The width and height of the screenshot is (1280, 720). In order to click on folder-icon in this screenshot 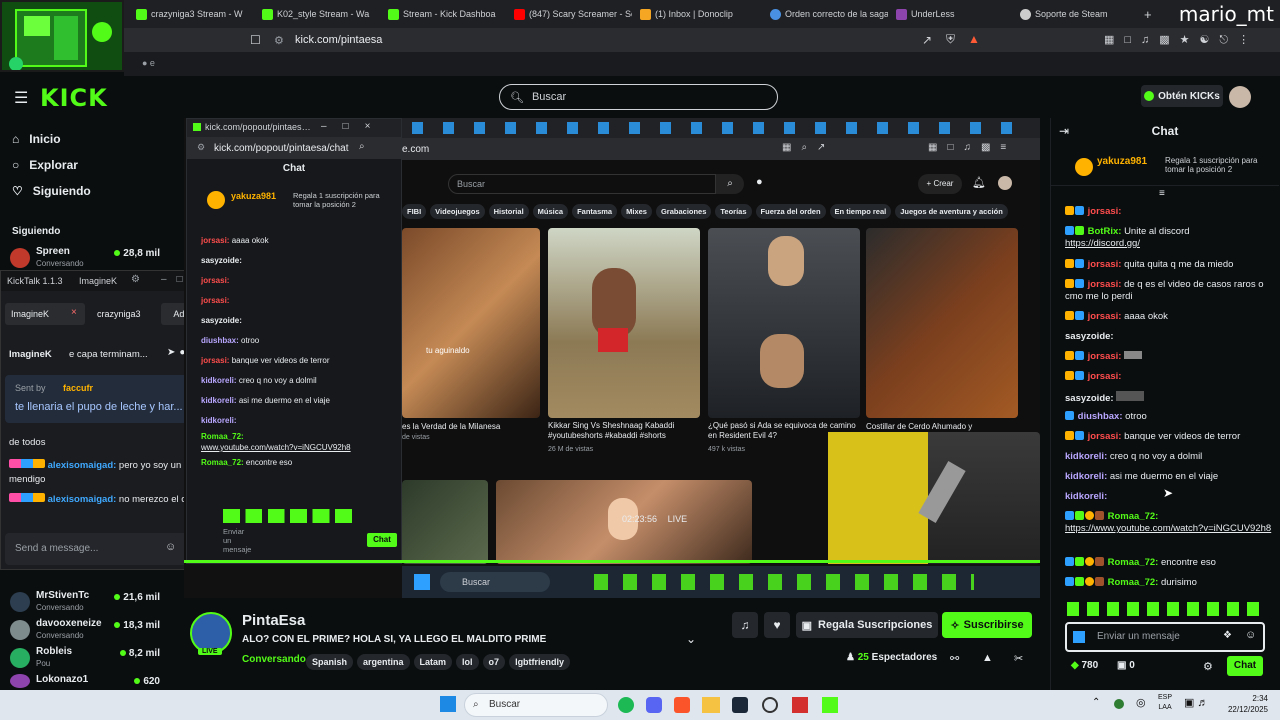, I will do `click(711, 705)`.